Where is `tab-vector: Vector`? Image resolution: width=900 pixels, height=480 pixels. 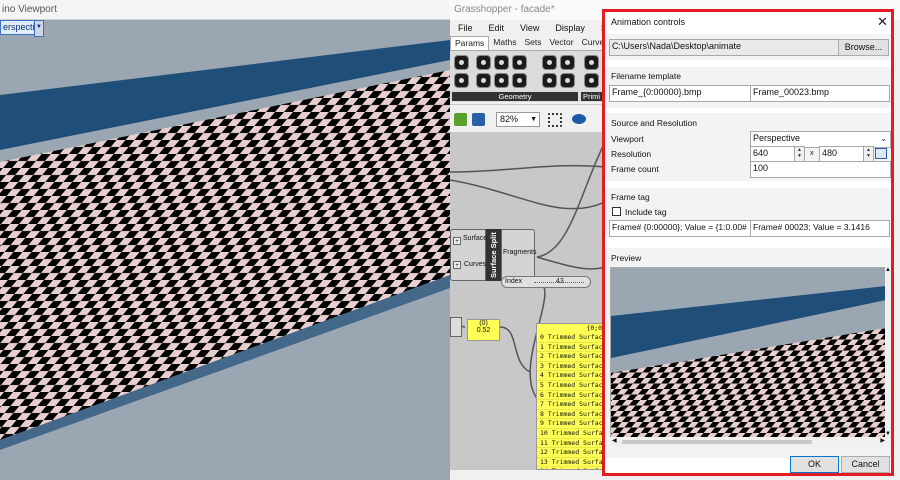
tab-vector: Vector is located at coordinates (561, 43).